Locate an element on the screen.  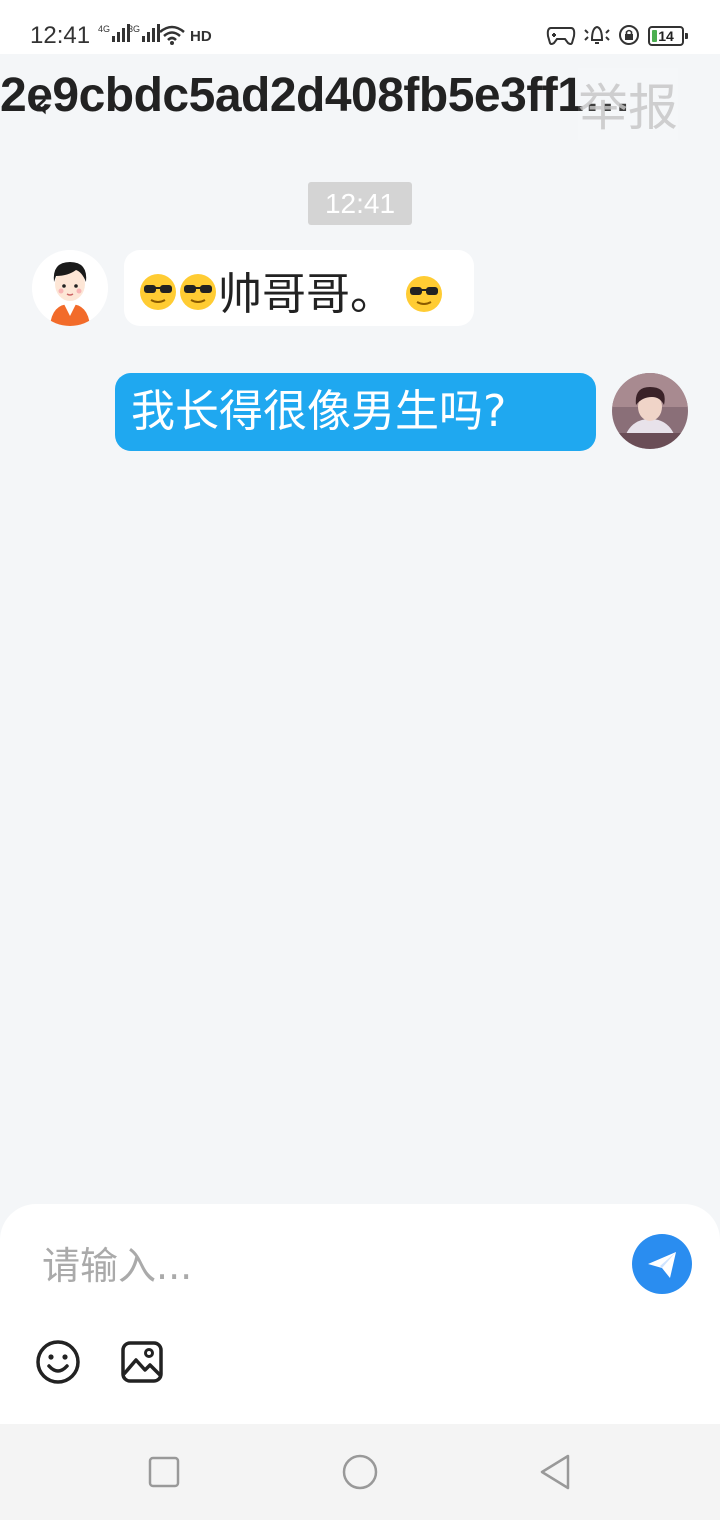
message-composer is located at coordinates (360, 1314).